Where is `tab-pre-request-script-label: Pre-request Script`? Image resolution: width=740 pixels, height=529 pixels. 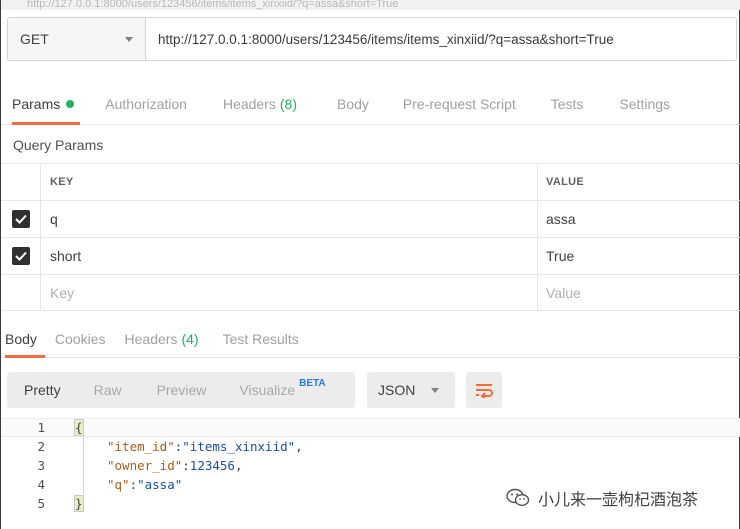 tab-pre-request-script-label: Pre-request Script is located at coordinates (459, 103).